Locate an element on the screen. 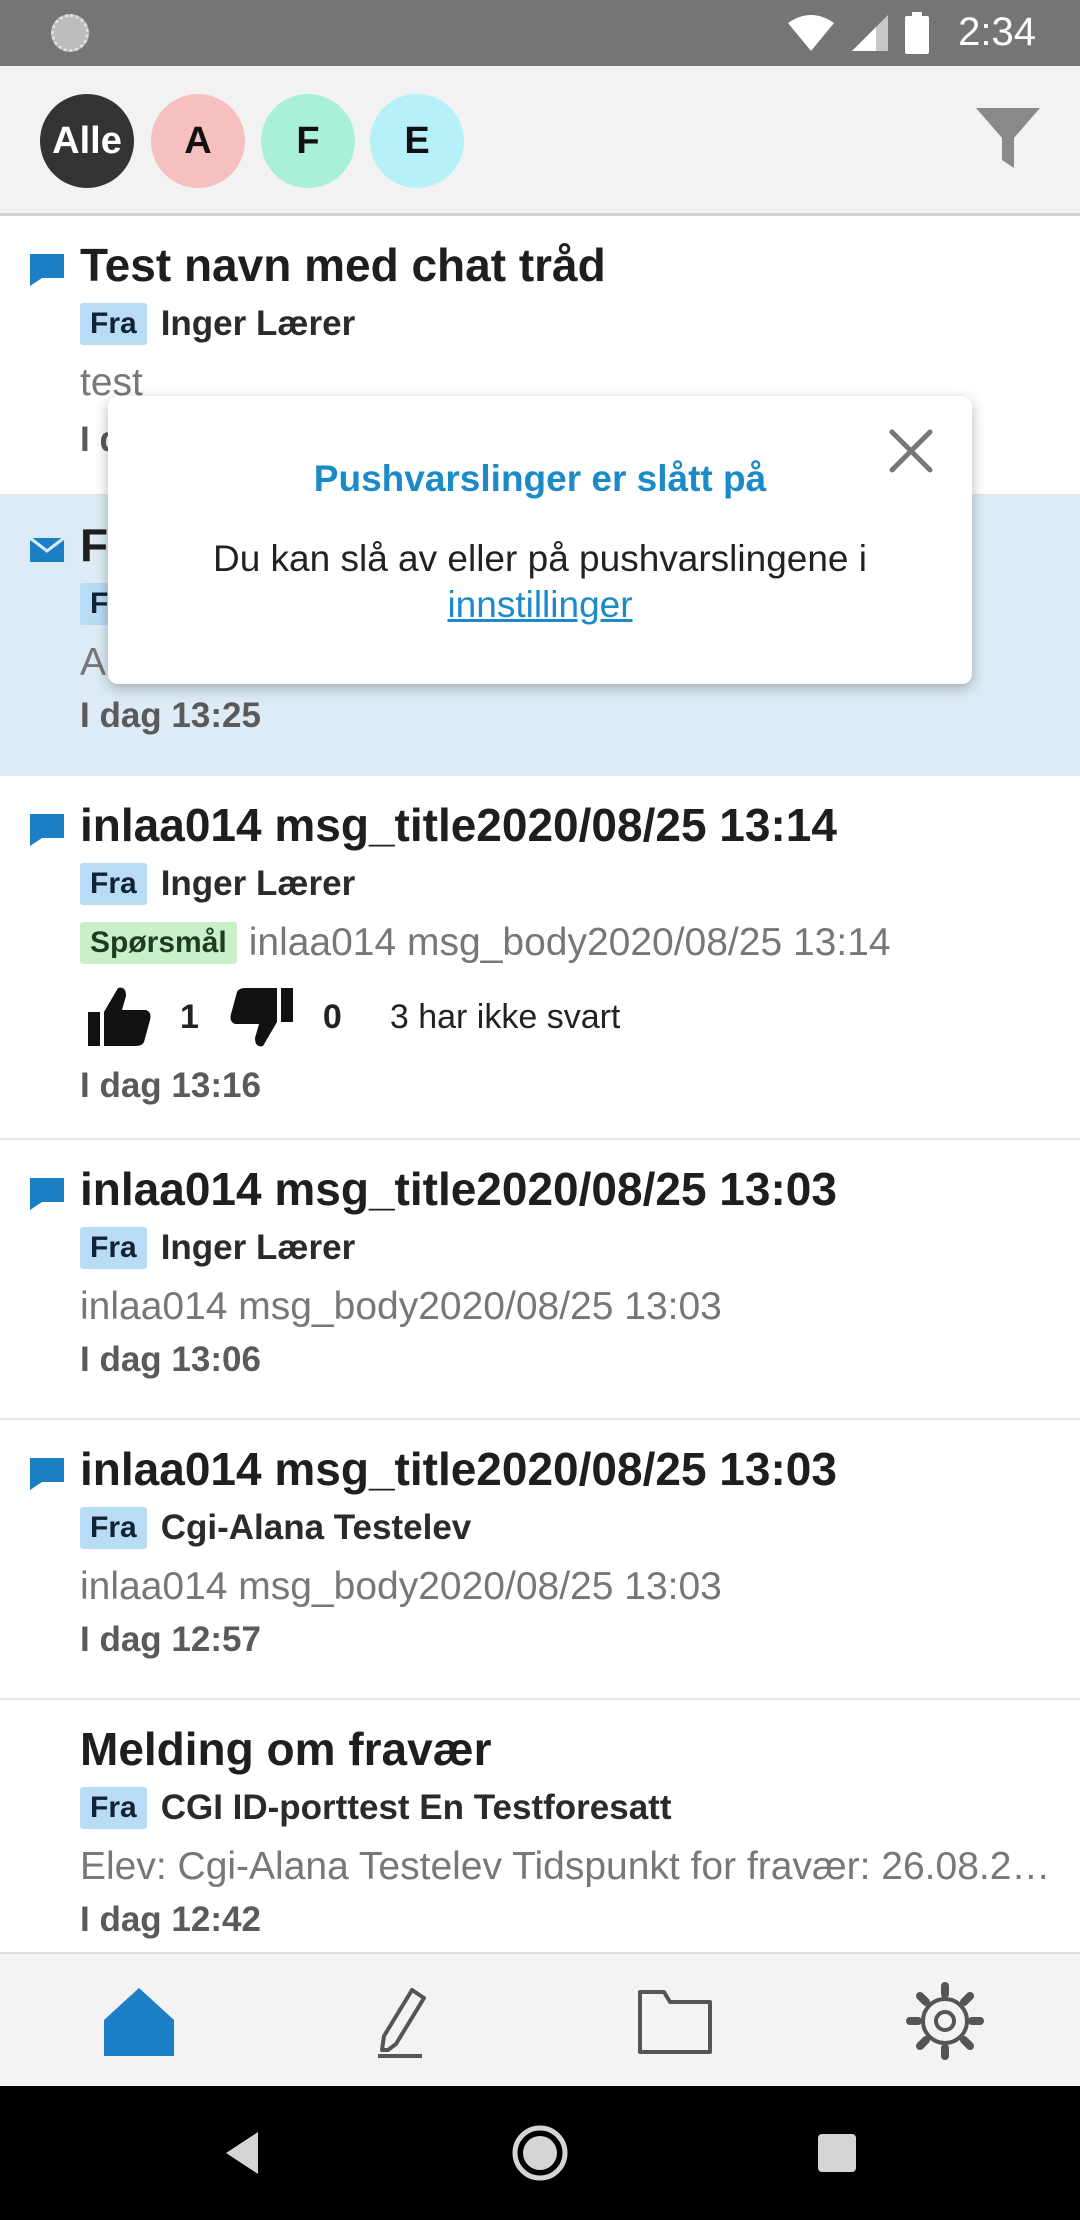 Image resolution: width=1080 pixels, height=2220 pixels. system-navigation is located at coordinates (540, 2153).